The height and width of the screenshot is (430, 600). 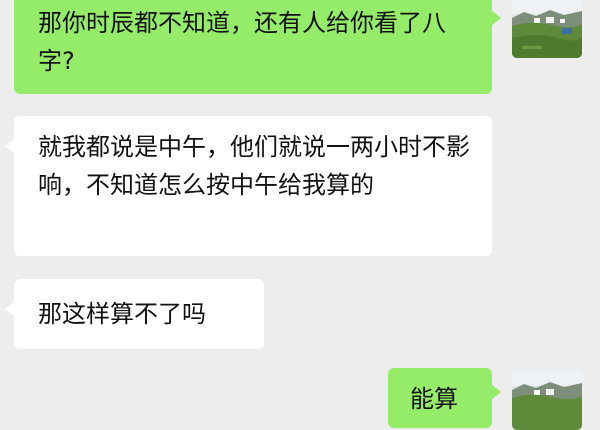 I want to click on message-text: 能算, so click(x=434, y=399).